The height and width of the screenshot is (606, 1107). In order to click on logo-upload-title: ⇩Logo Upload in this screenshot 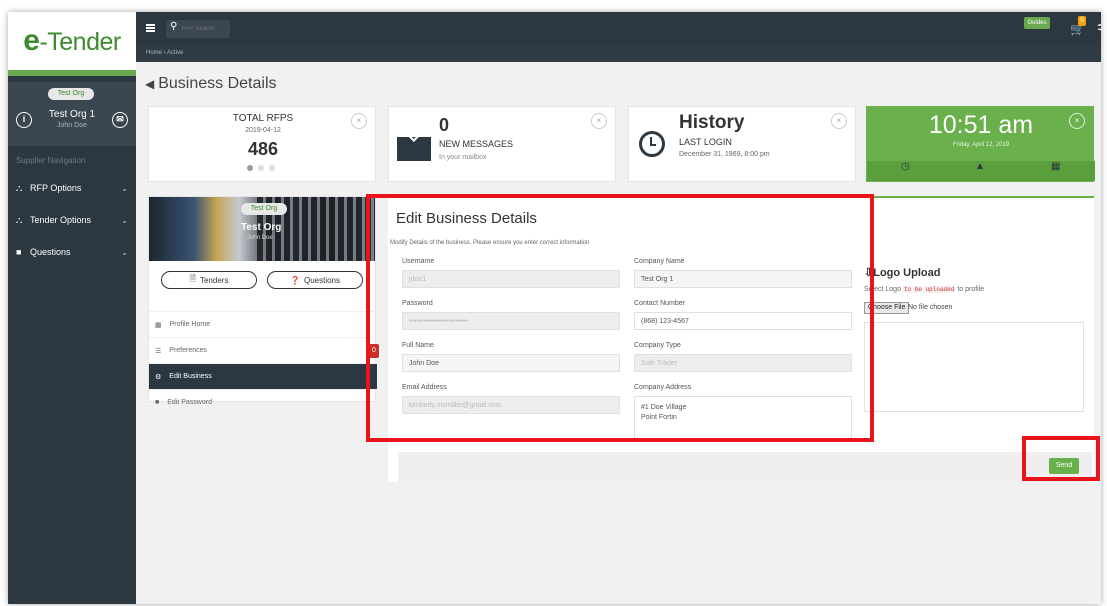, I will do `click(902, 272)`.